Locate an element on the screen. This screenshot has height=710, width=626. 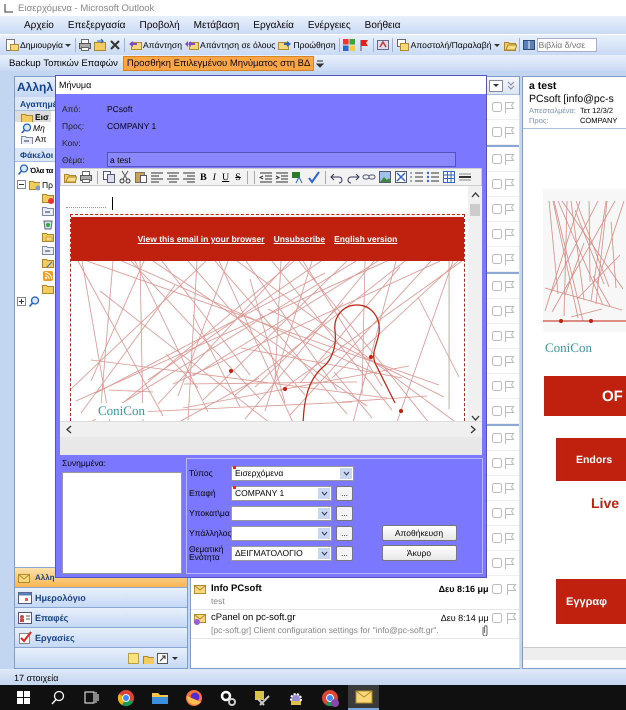
format-button: I is located at coordinates (214, 177).